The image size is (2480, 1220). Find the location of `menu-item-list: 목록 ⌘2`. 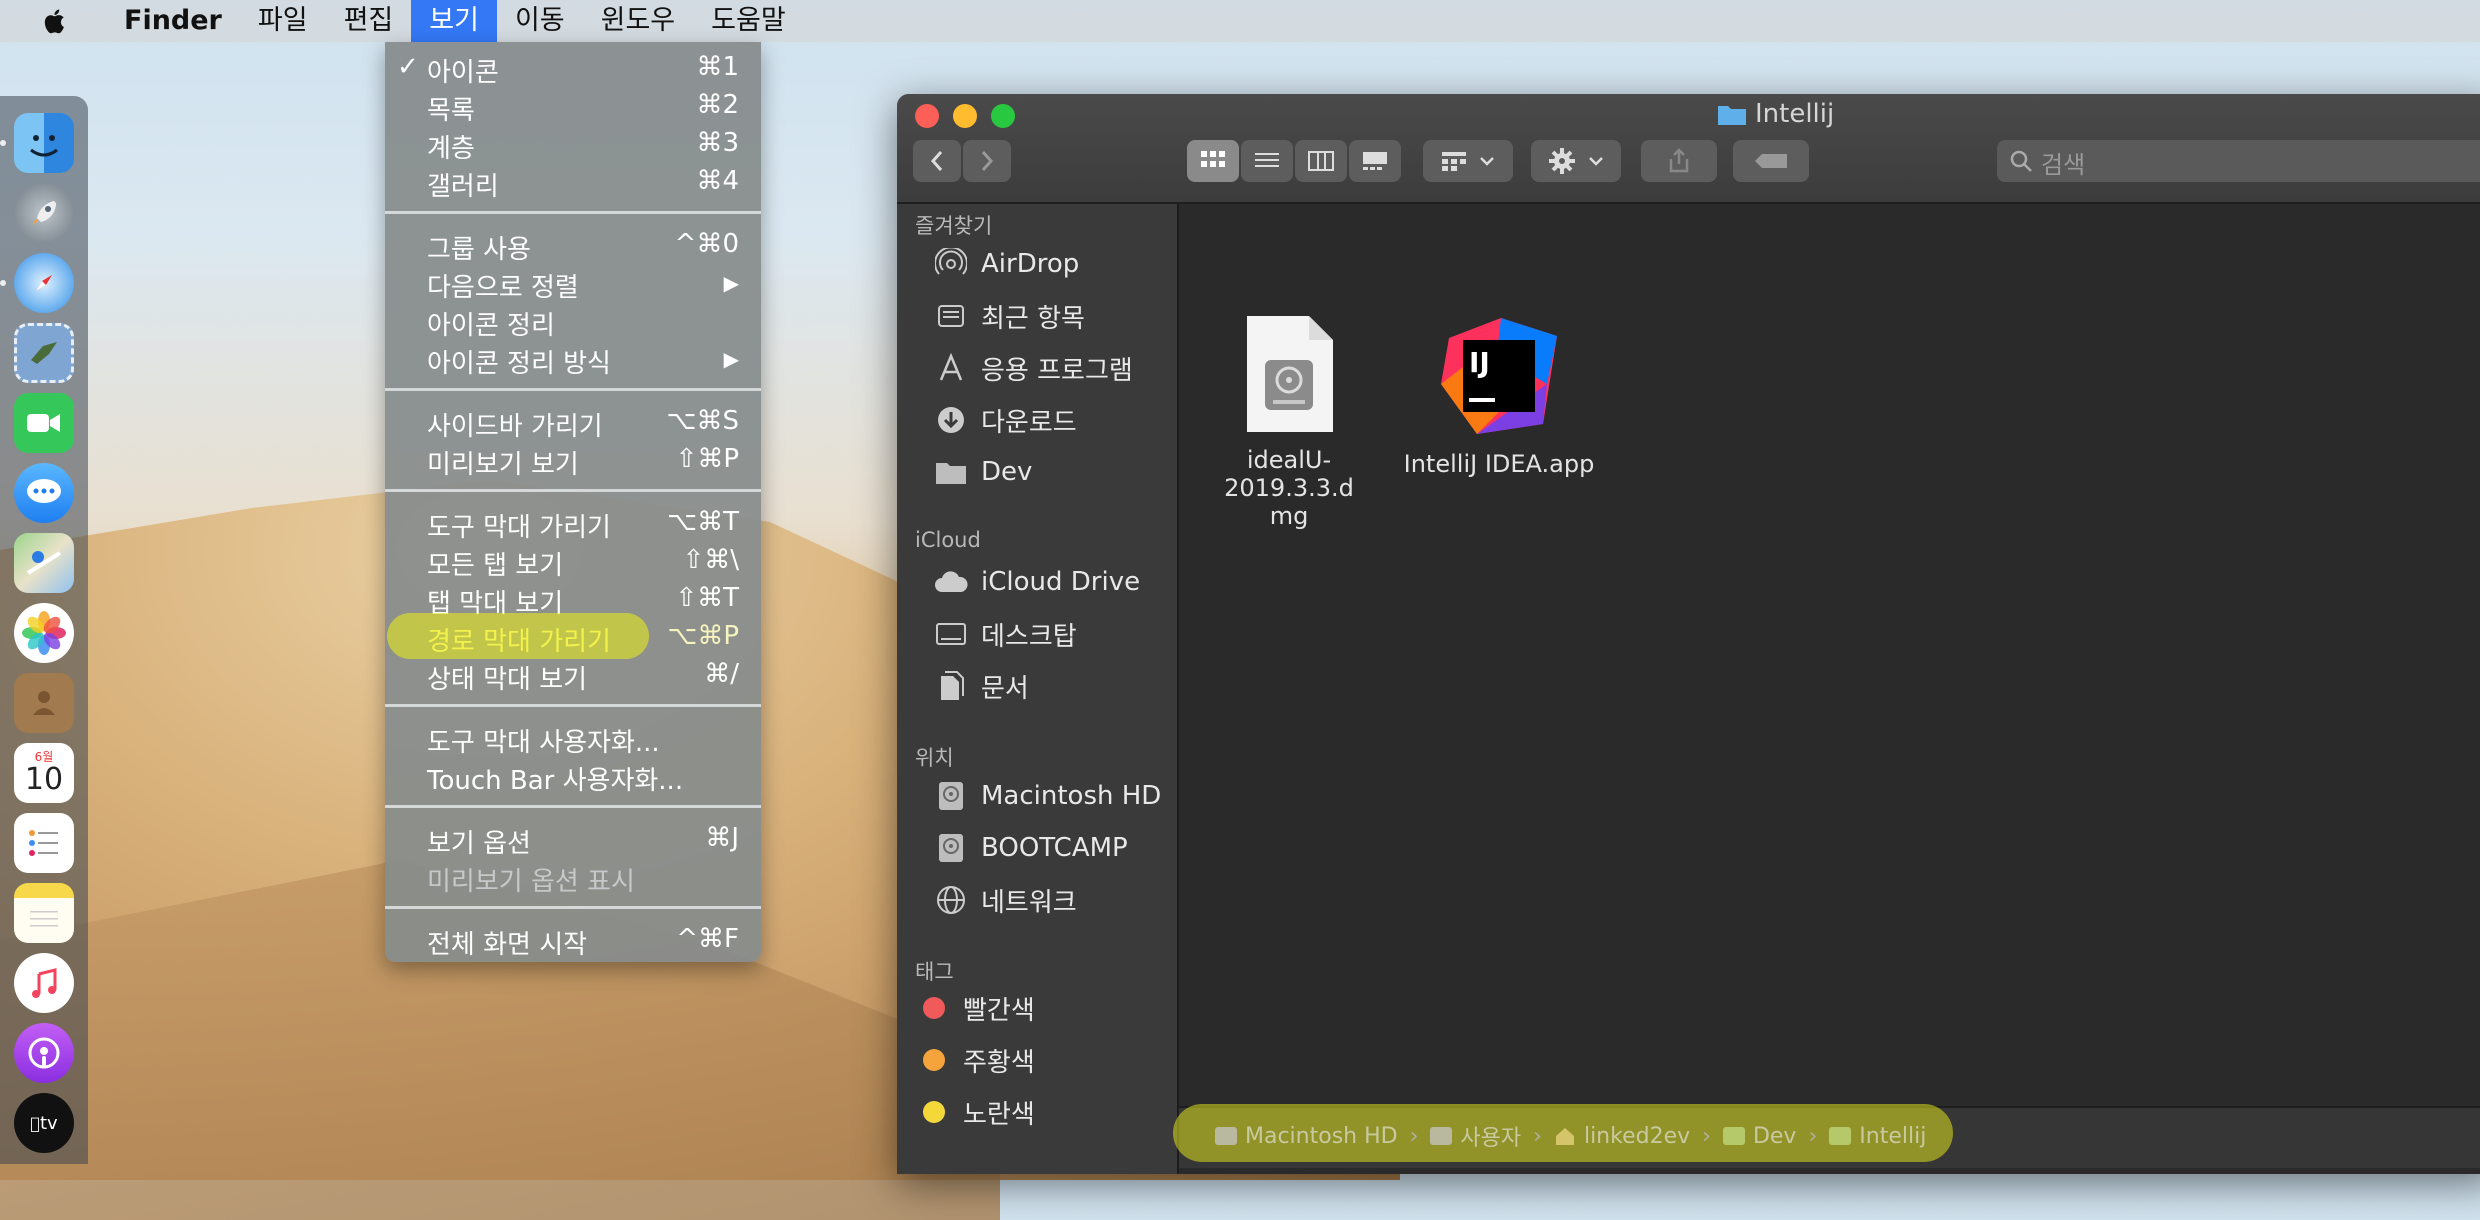

menu-item-list: 목록 ⌘2 is located at coordinates (573, 106).